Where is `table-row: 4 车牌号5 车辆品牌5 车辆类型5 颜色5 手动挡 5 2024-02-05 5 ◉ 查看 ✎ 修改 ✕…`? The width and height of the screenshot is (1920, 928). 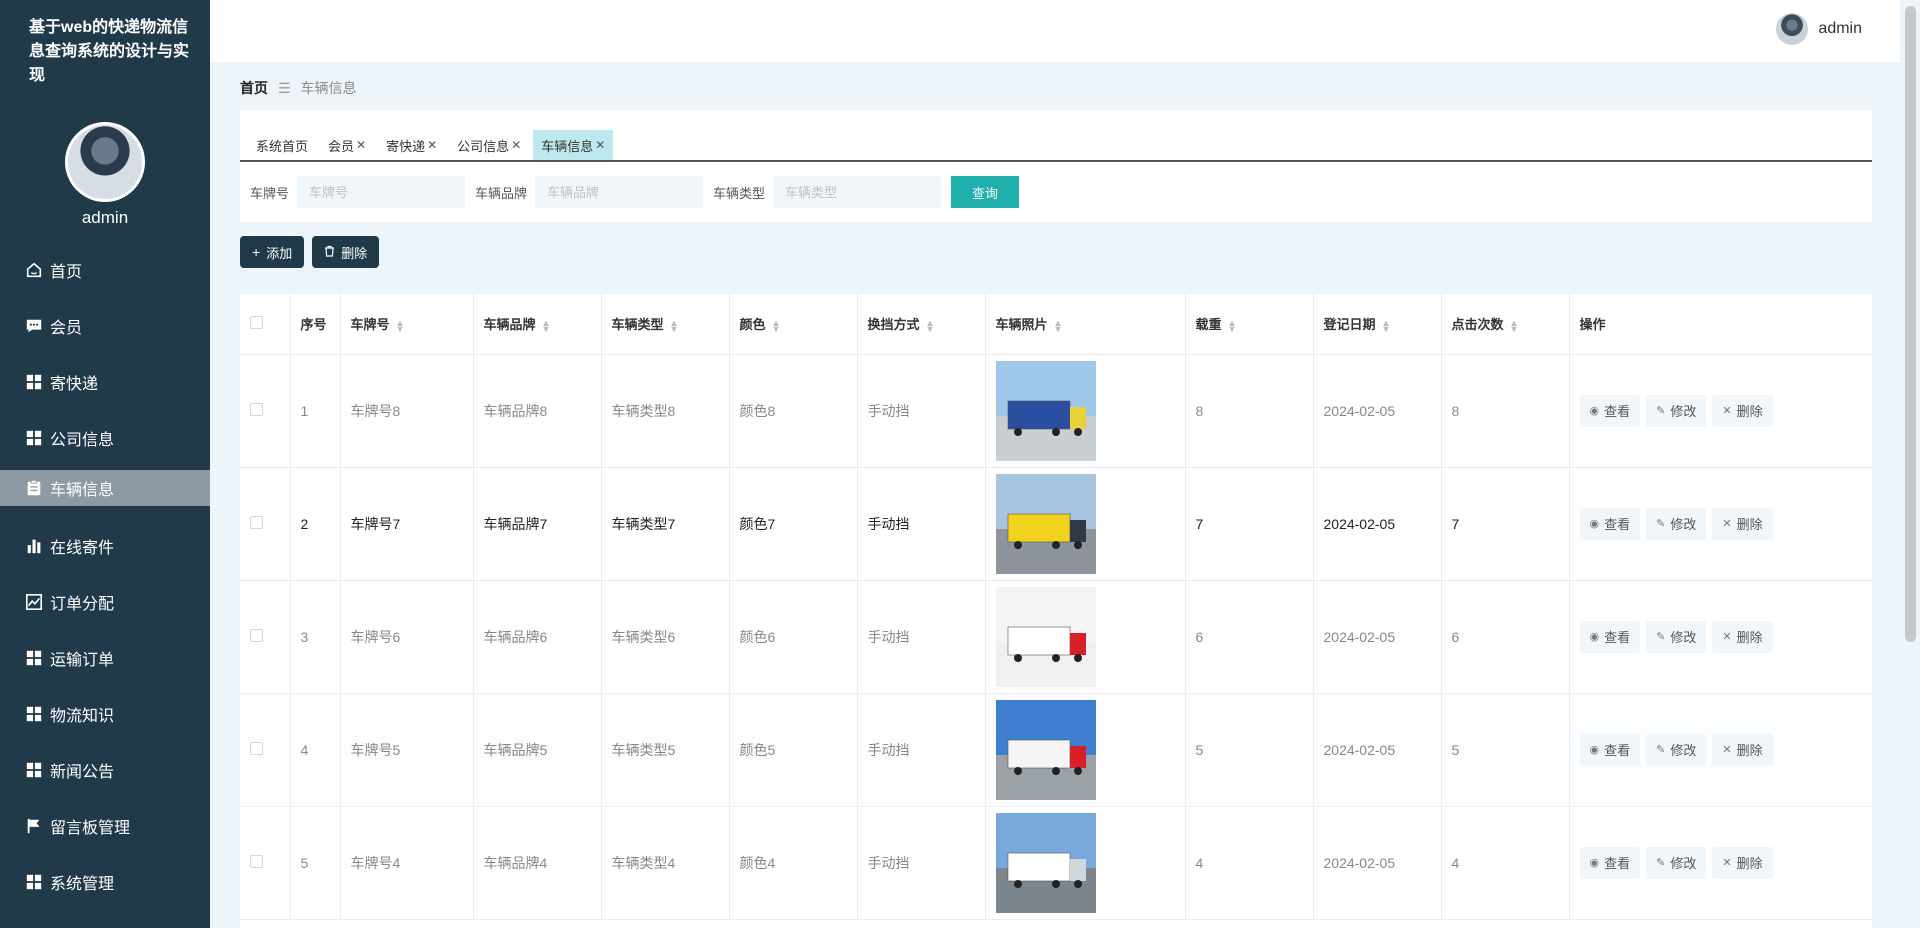 table-row: 4 车牌号5 车辆品牌5 车辆类型5 颜色5 手动挡 5 2024-02-05 5 ◉ 查看 ✎ 修改 ✕… is located at coordinates (1056, 750).